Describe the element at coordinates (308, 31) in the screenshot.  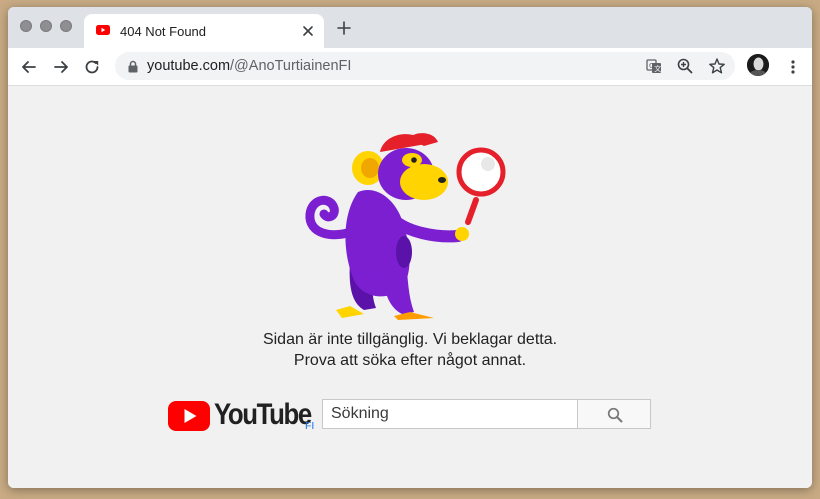
I see `close-tab-icon` at that location.